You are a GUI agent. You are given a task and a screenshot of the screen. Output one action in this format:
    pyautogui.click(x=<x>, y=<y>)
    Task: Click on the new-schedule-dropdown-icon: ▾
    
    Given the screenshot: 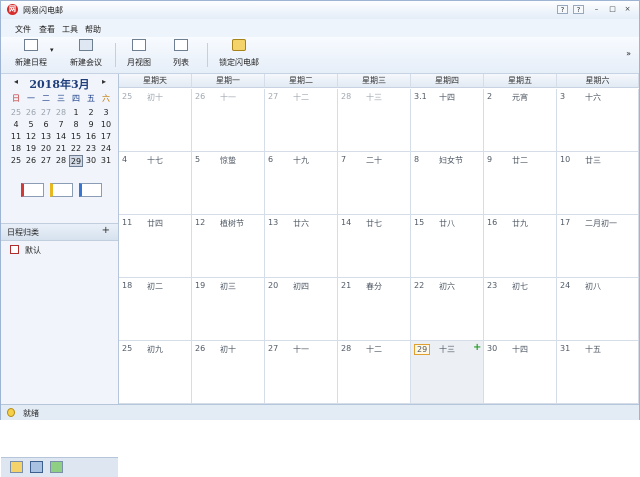 What is the action you would take?
    pyautogui.click(x=52, y=50)
    